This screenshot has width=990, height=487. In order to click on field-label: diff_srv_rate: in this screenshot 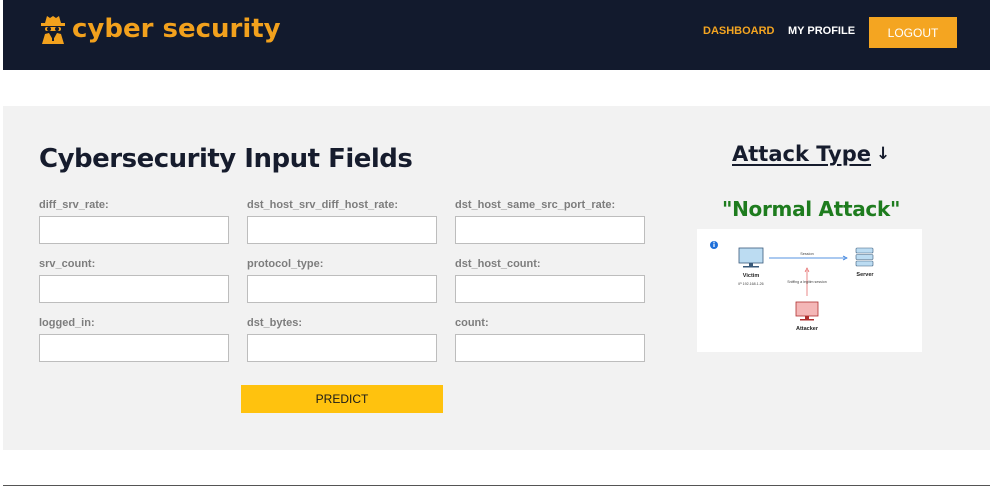, I will do `click(74, 205)`.